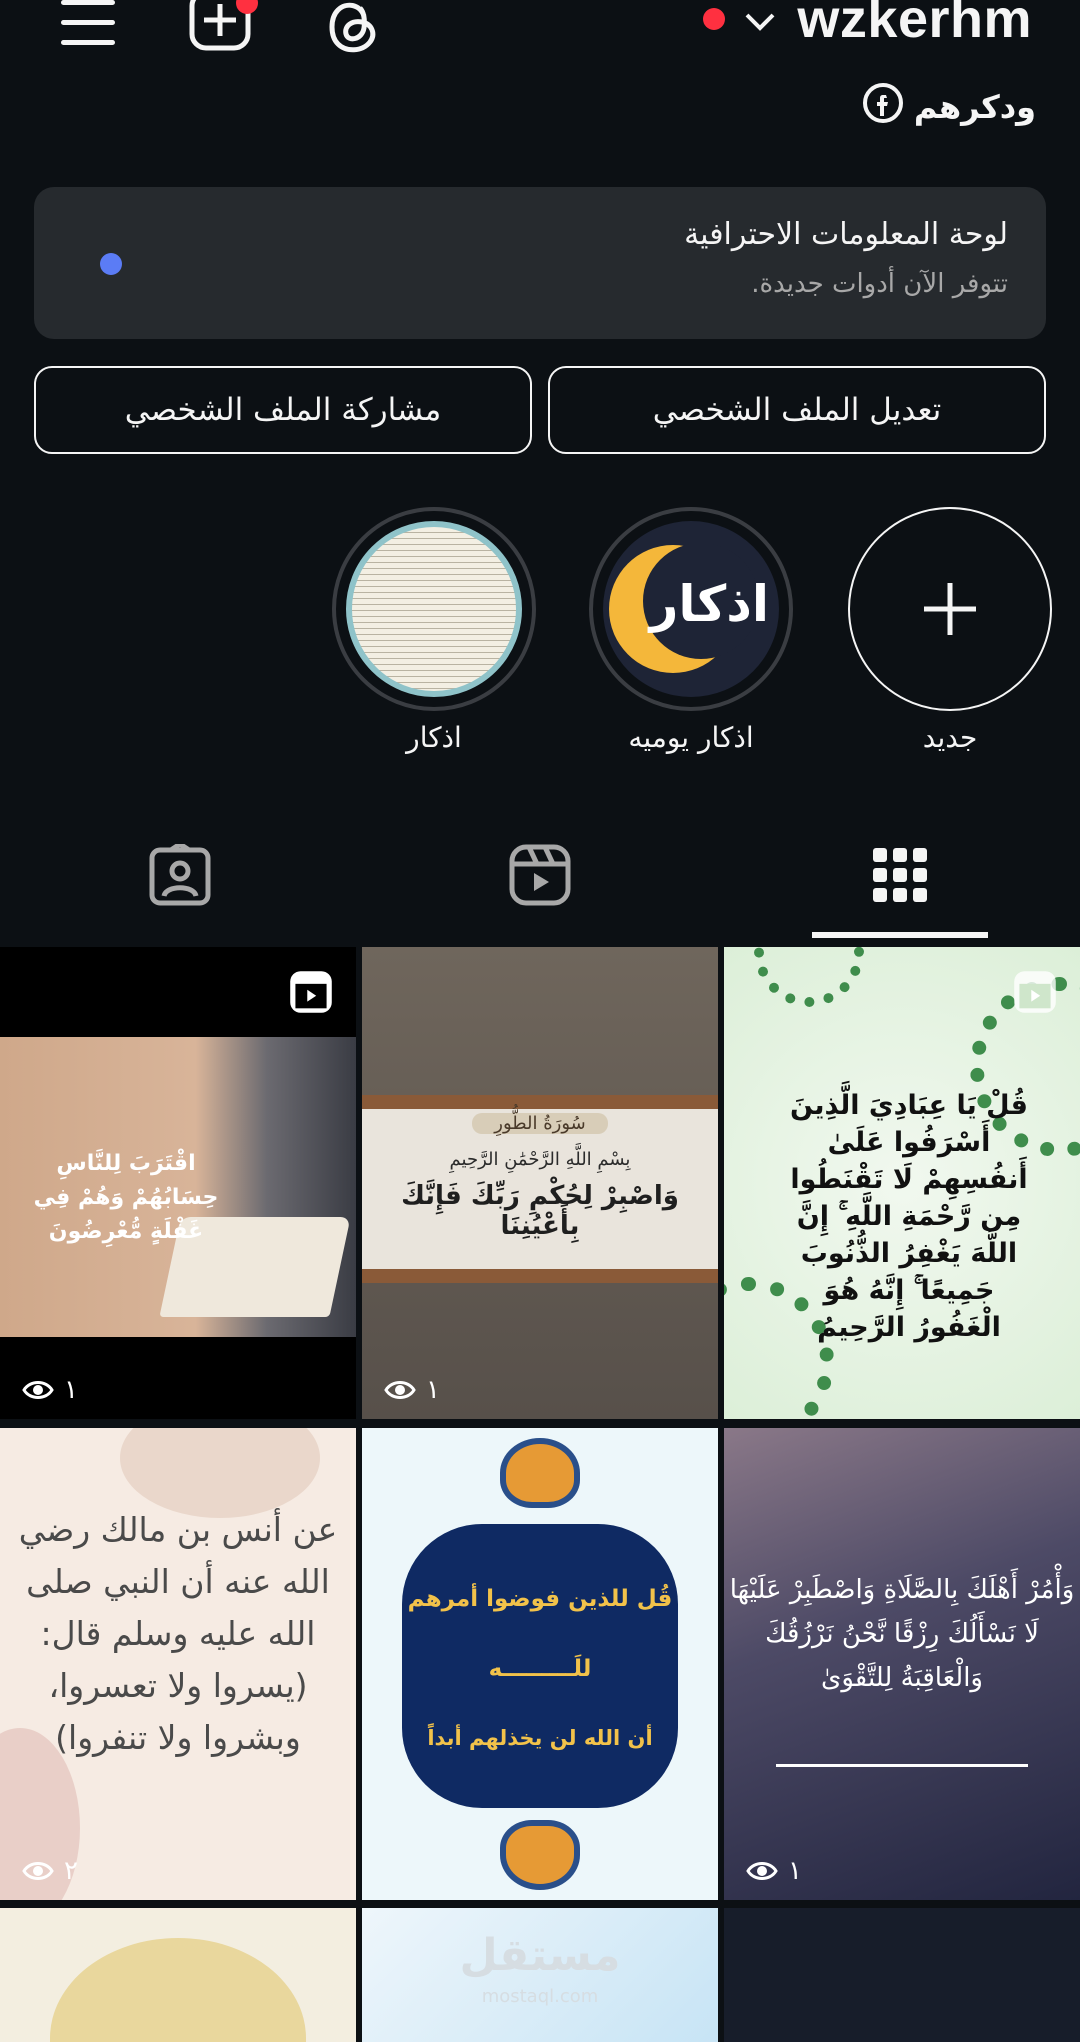 The image size is (1080, 2042). Describe the element at coordinates (540, 1738) in the screenshot. I see `post-caption-line3: أن الله لن يخذلهم أبداً` at that location.